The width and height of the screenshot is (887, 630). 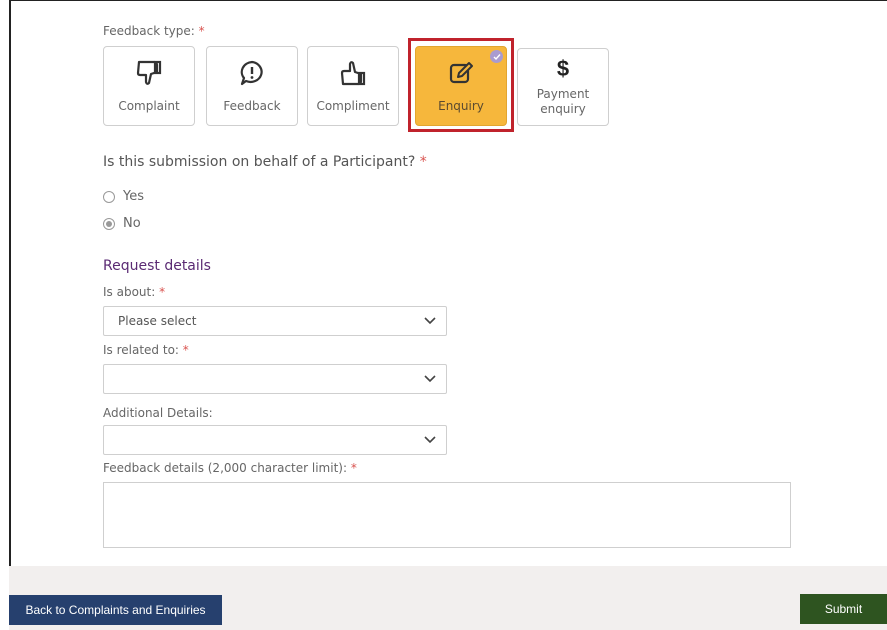 I want to click on radio-yes: Yes, so click(x=123, y=196).